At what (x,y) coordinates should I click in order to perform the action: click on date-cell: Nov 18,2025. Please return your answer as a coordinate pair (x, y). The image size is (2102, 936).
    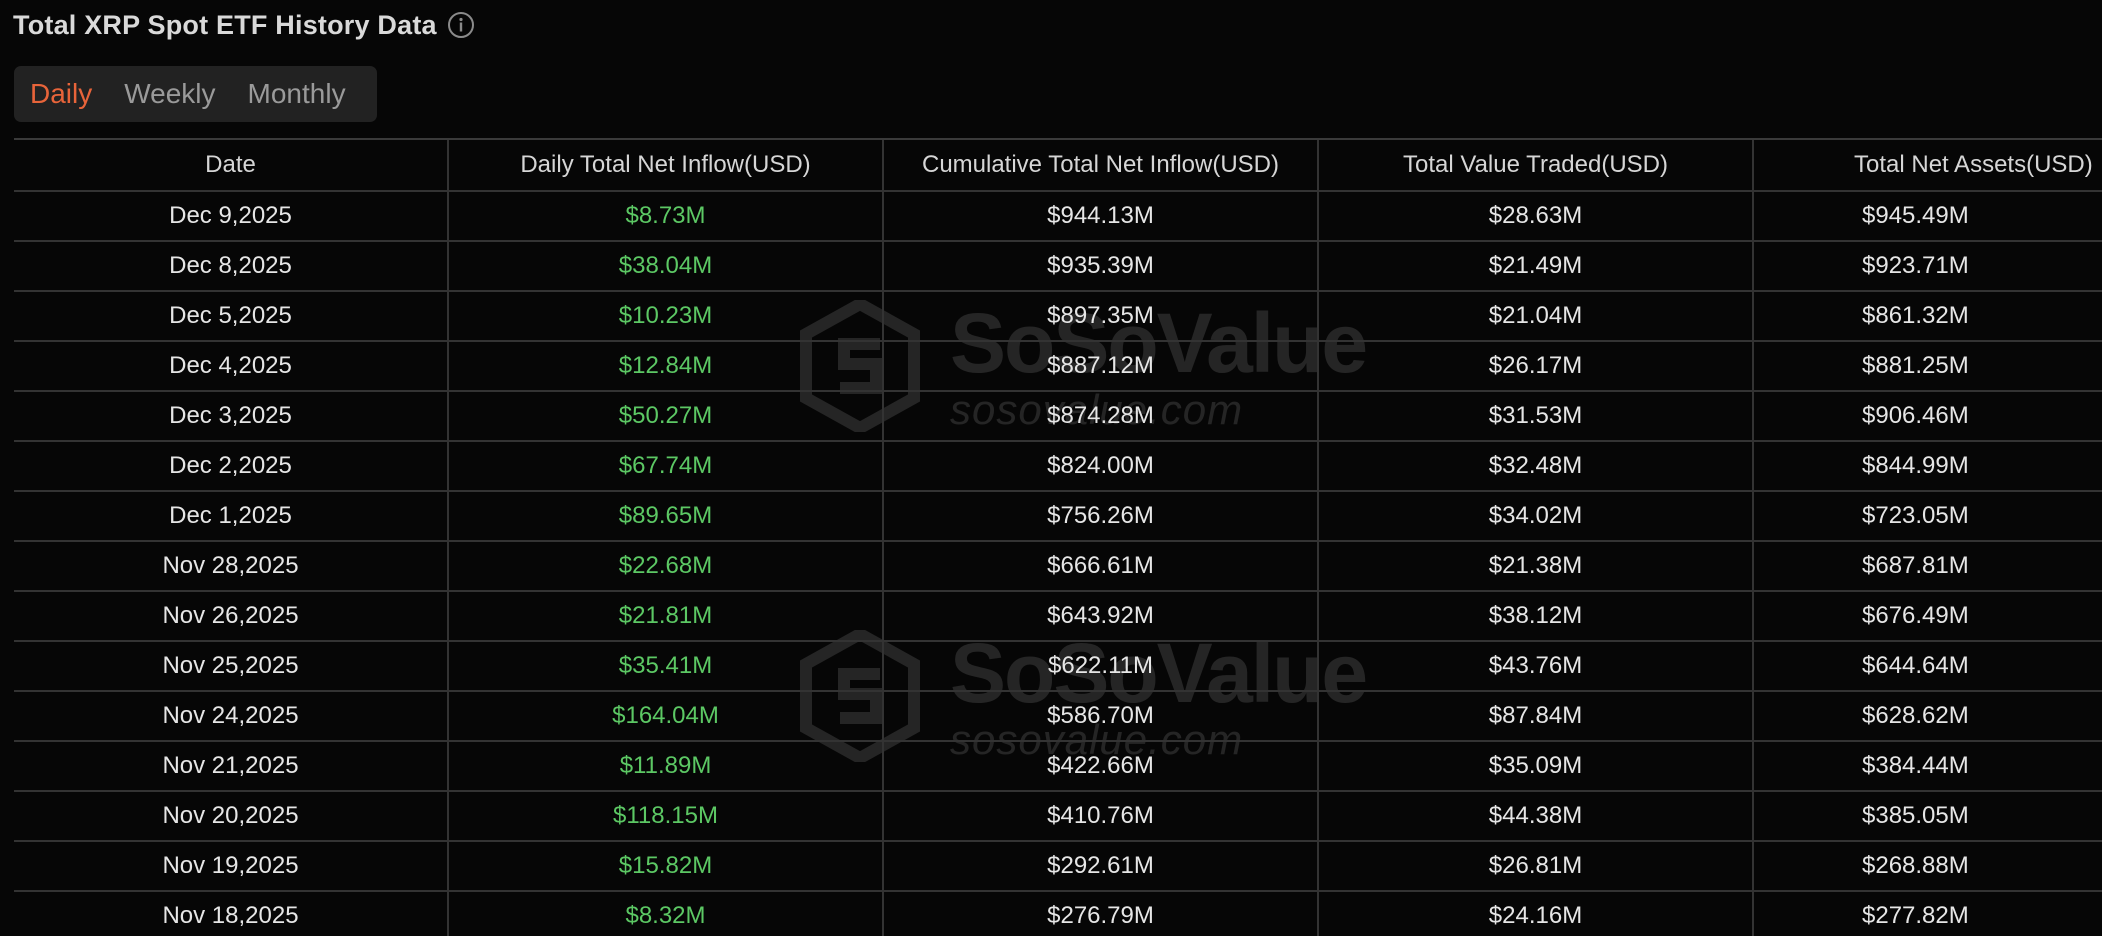
    Looking at the image, I should click on (231, 914).